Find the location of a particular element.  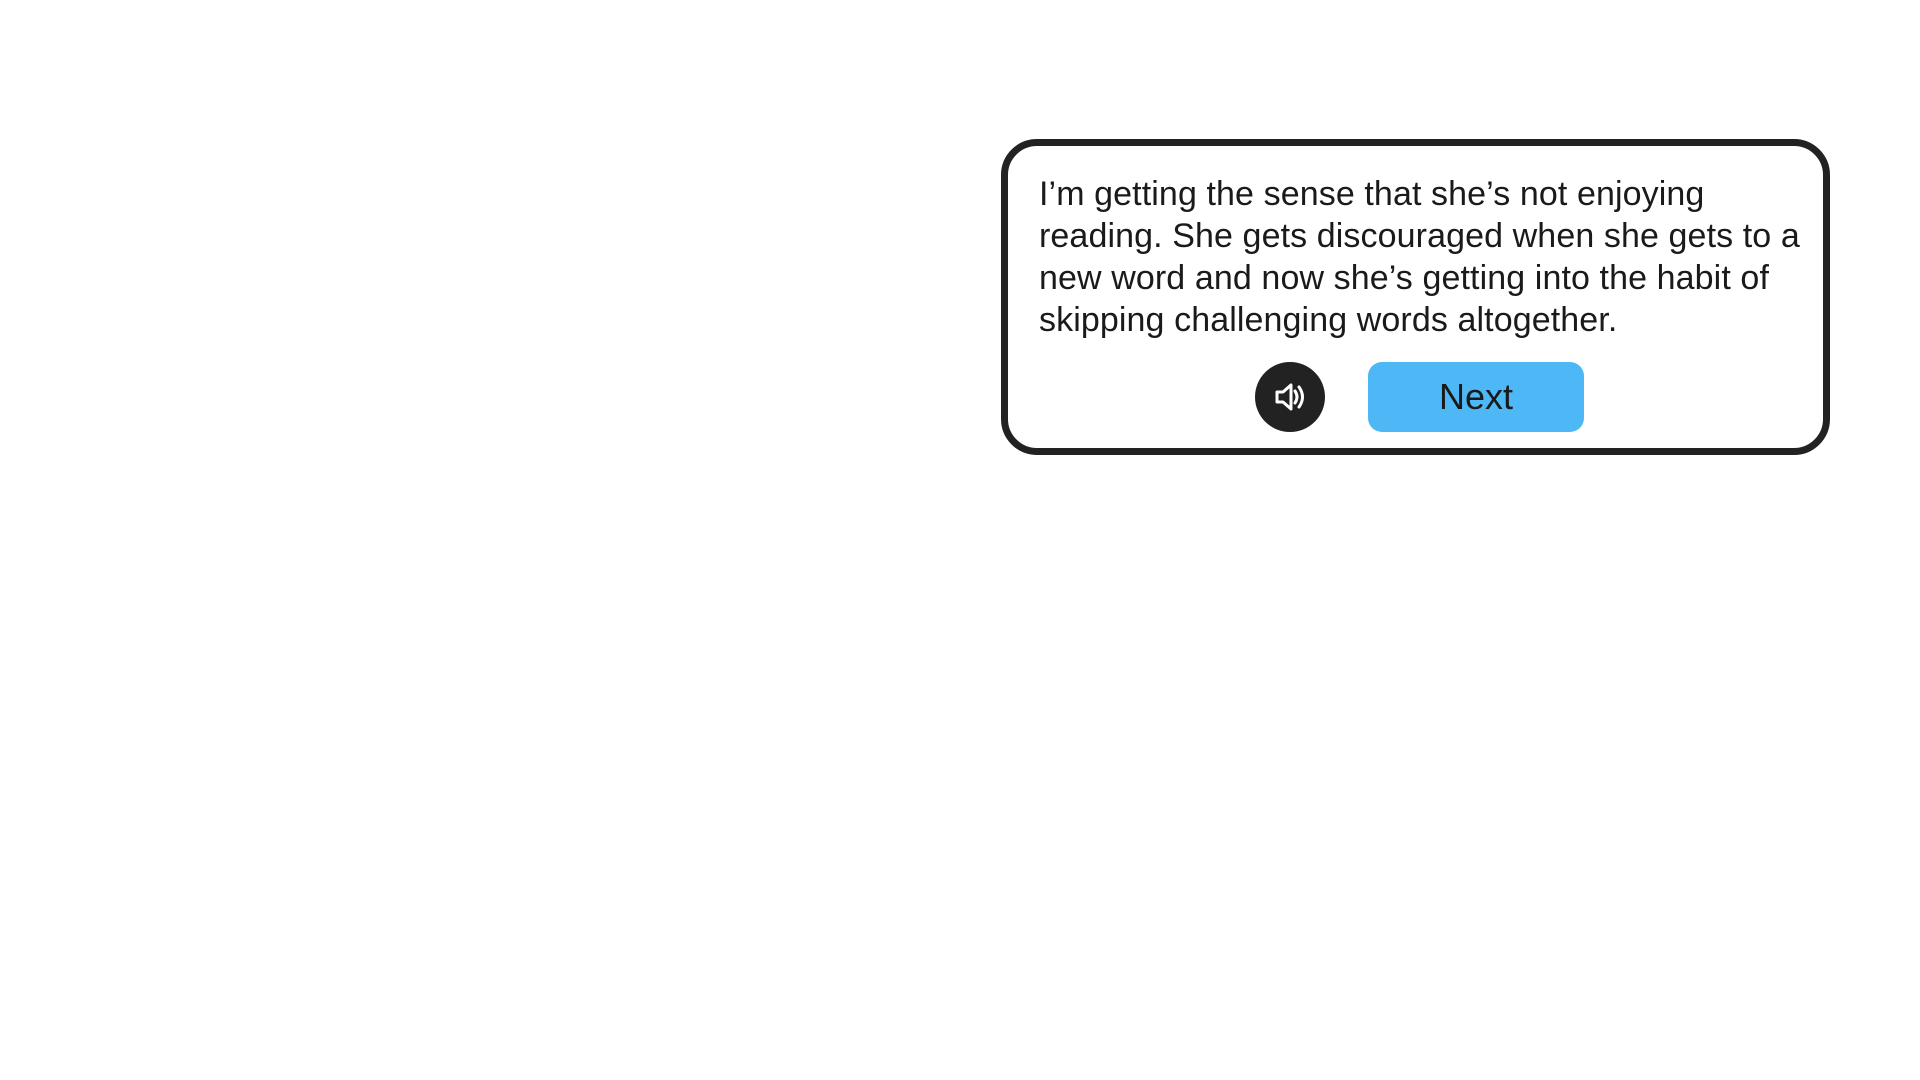

speaker-icon is located at coordinates (1290, 397).